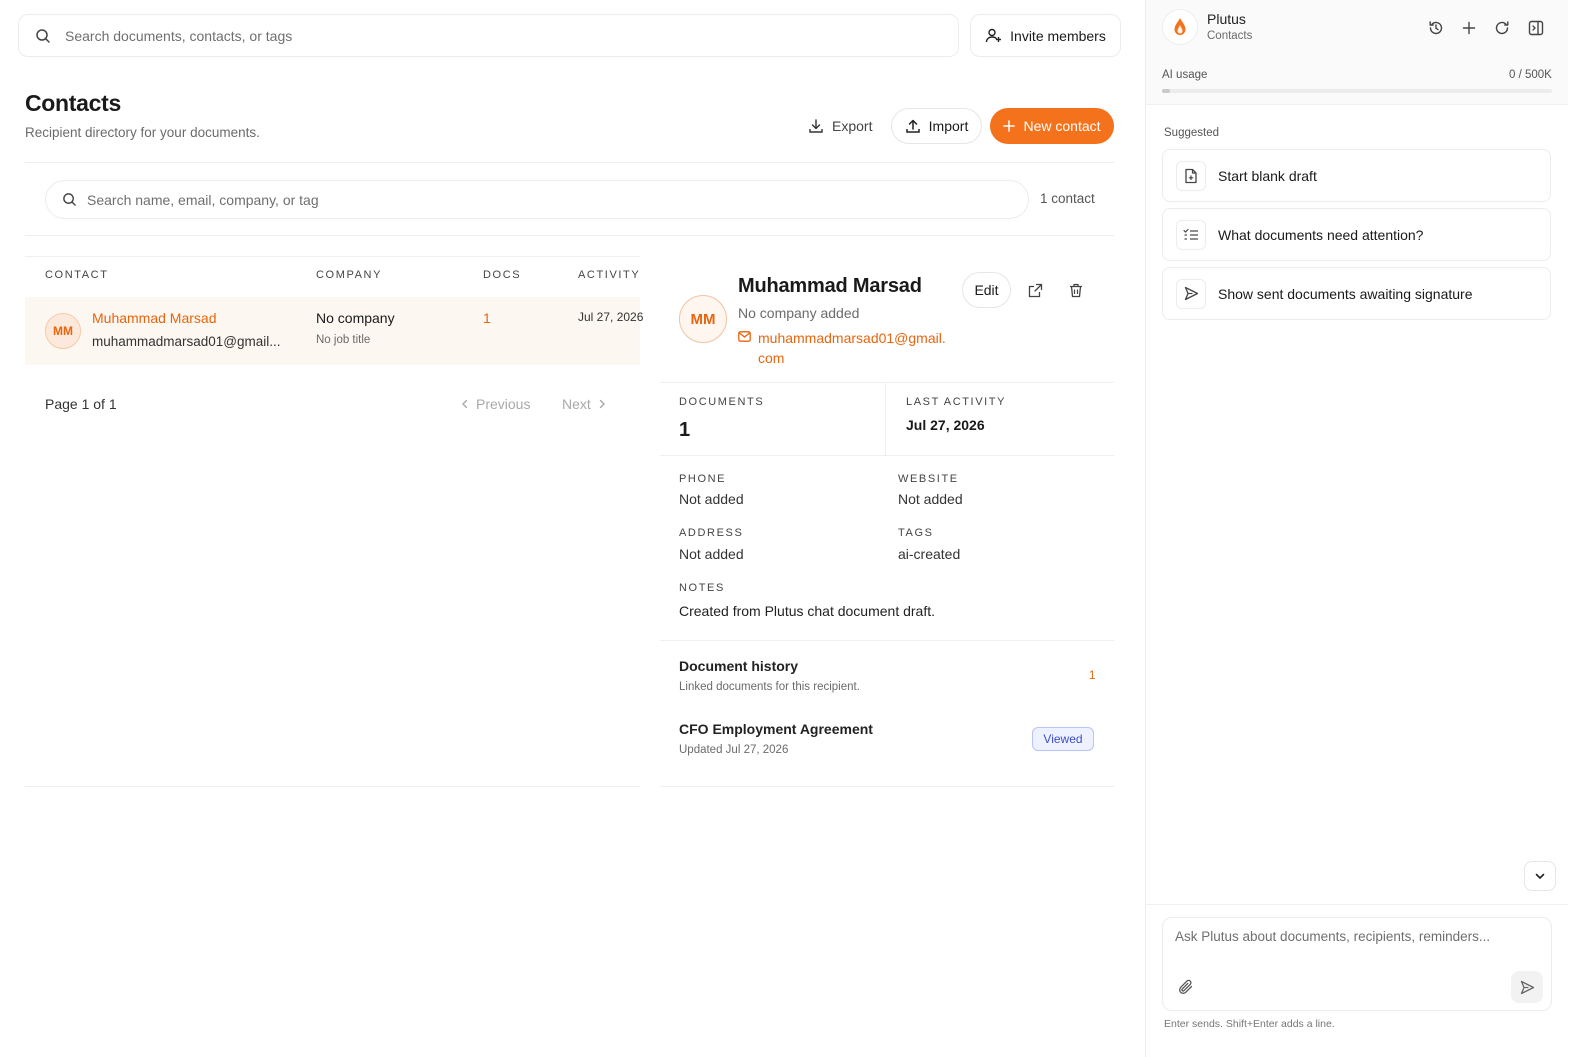  I want to click on address-label: ADDRESS, so click(711, 533).